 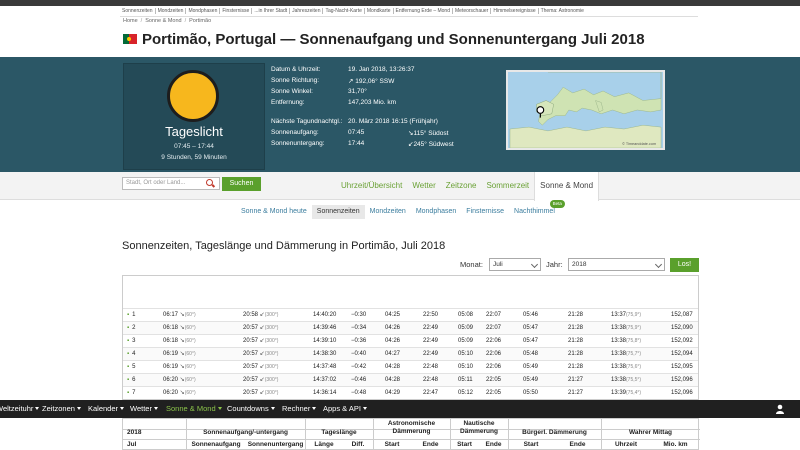 What do you see at coordinates (324, 444) in the screenshot?
I see `th-length: Länge` at bounding box center [324, 444].